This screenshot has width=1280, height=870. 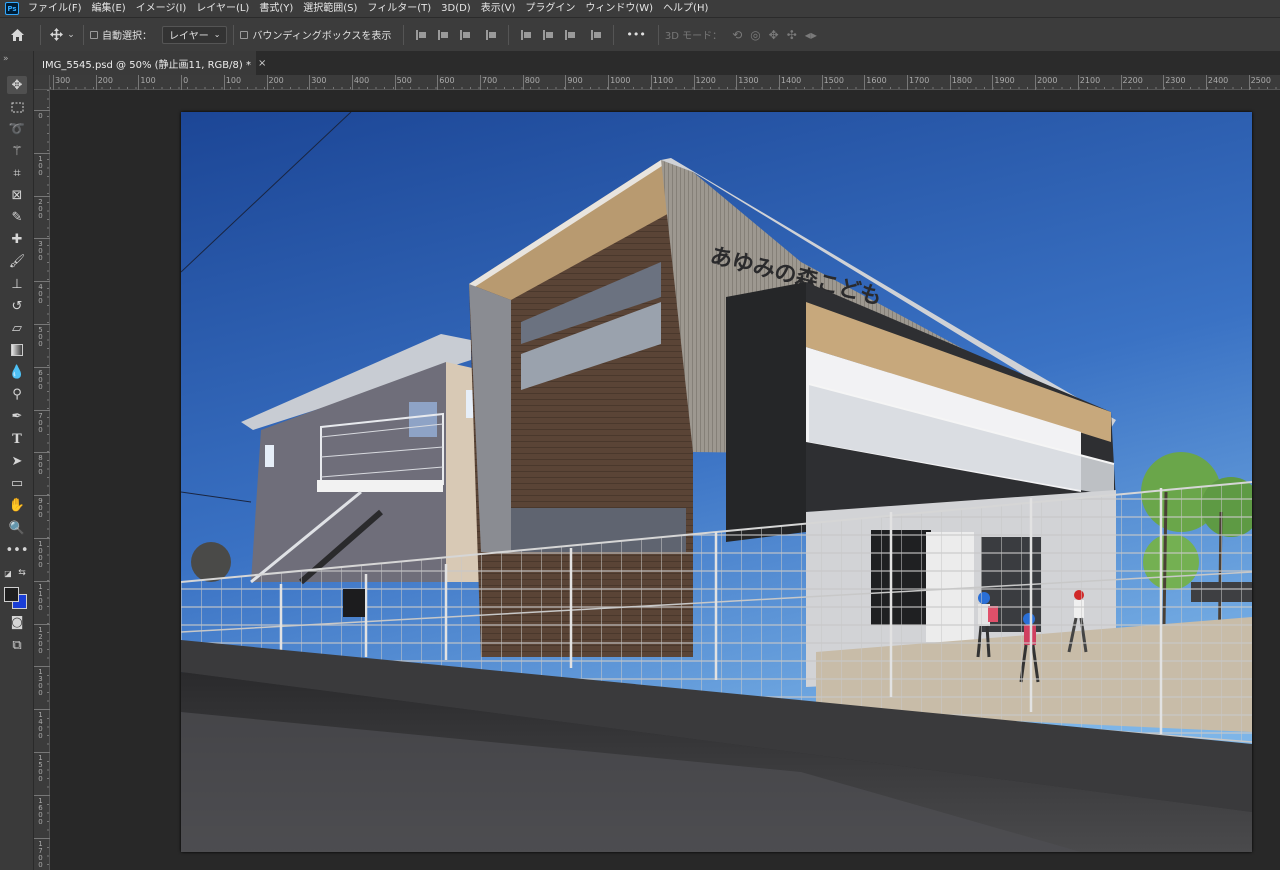 I want to click on auto-select-checkbox, so click(x=94, y=34).